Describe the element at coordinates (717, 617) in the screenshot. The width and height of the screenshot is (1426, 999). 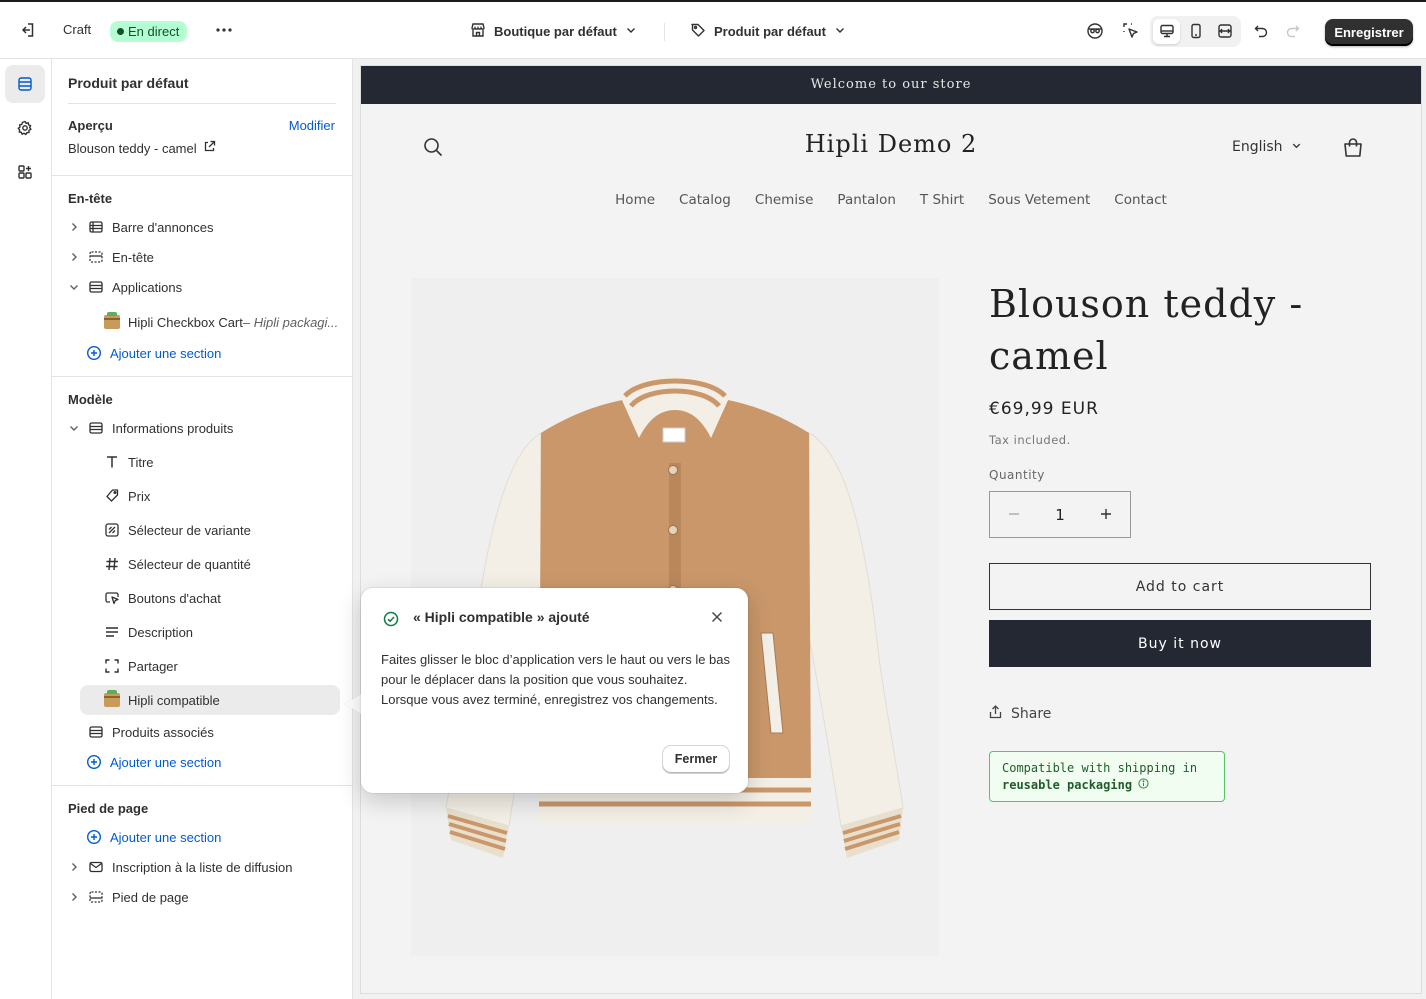
I see `close-icon` at that location.